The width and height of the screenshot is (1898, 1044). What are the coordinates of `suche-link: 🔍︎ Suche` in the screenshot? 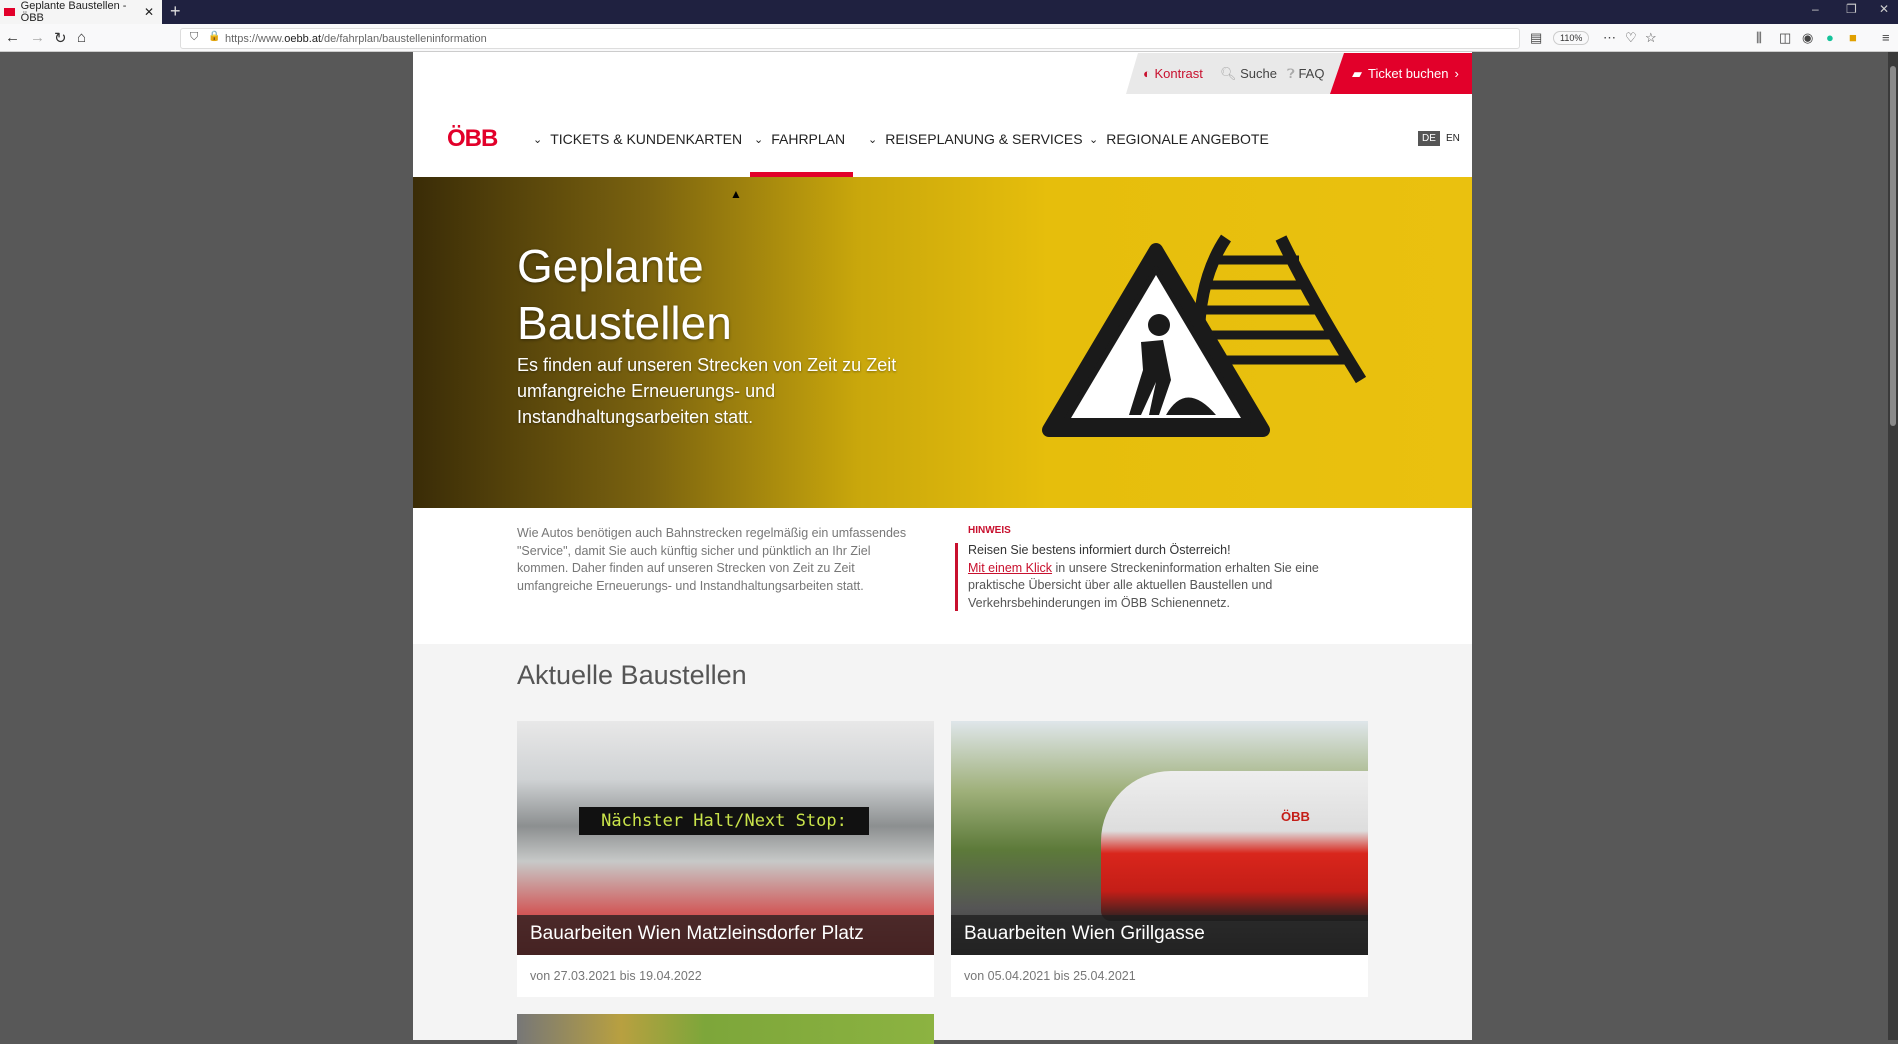 It's located at (1248, 74).